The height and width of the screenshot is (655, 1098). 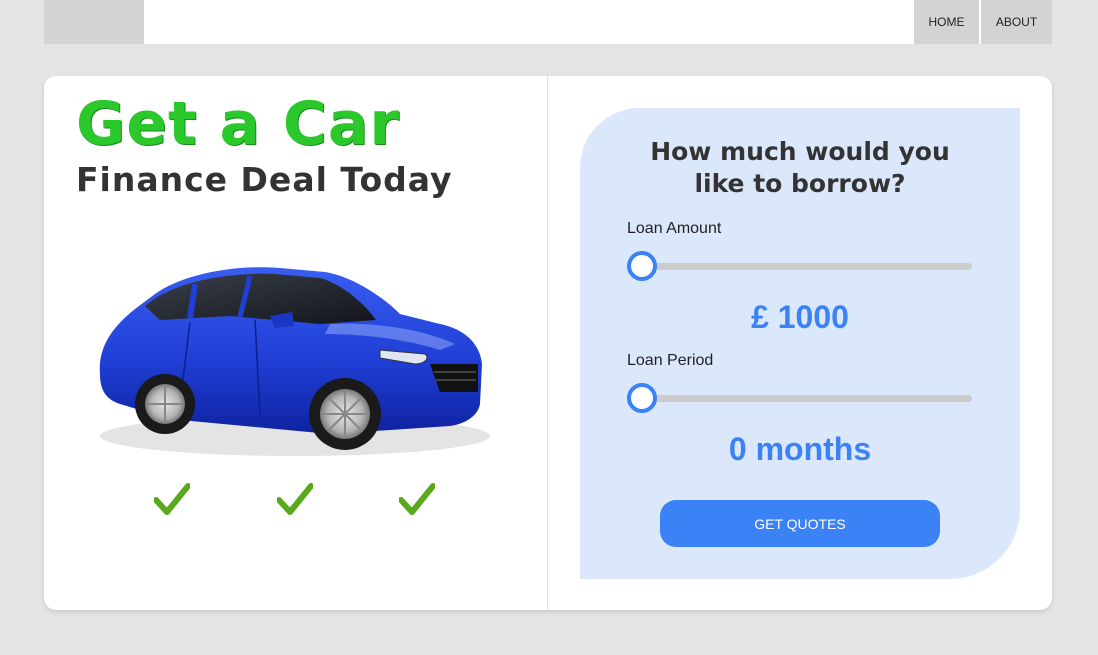 What do you see at coordinates (674, 228) in the screenshot?
I see `loan-amount-label: Loan Amount` at bounding box center [674, 228].